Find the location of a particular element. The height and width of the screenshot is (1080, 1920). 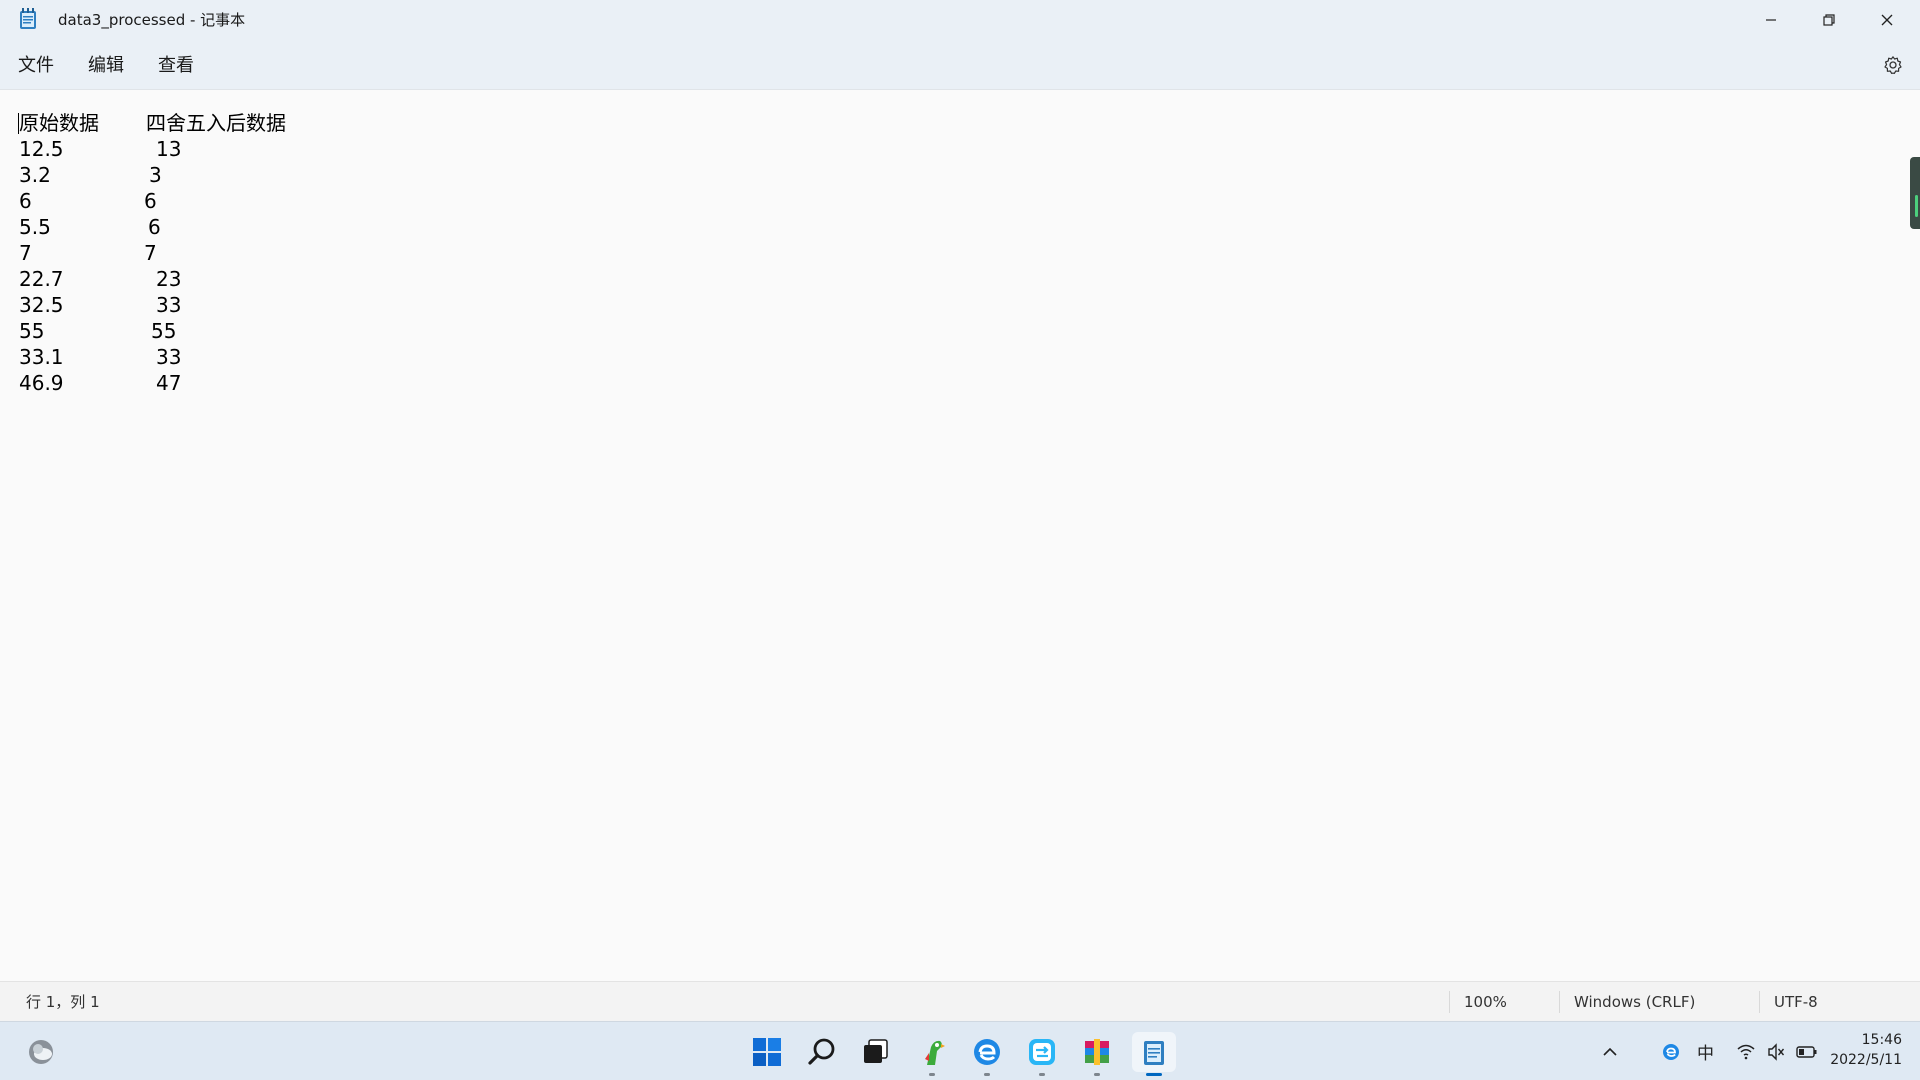

encoding: UTF-8 is located at coordinates (1796, 1002).